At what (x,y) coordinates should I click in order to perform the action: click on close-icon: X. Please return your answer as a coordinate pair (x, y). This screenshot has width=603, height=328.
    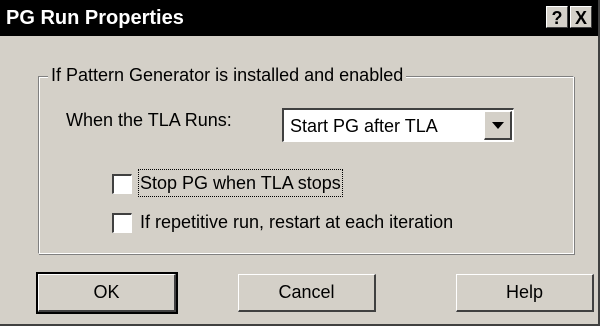
    Looking at the image, I should click on (581, 17).